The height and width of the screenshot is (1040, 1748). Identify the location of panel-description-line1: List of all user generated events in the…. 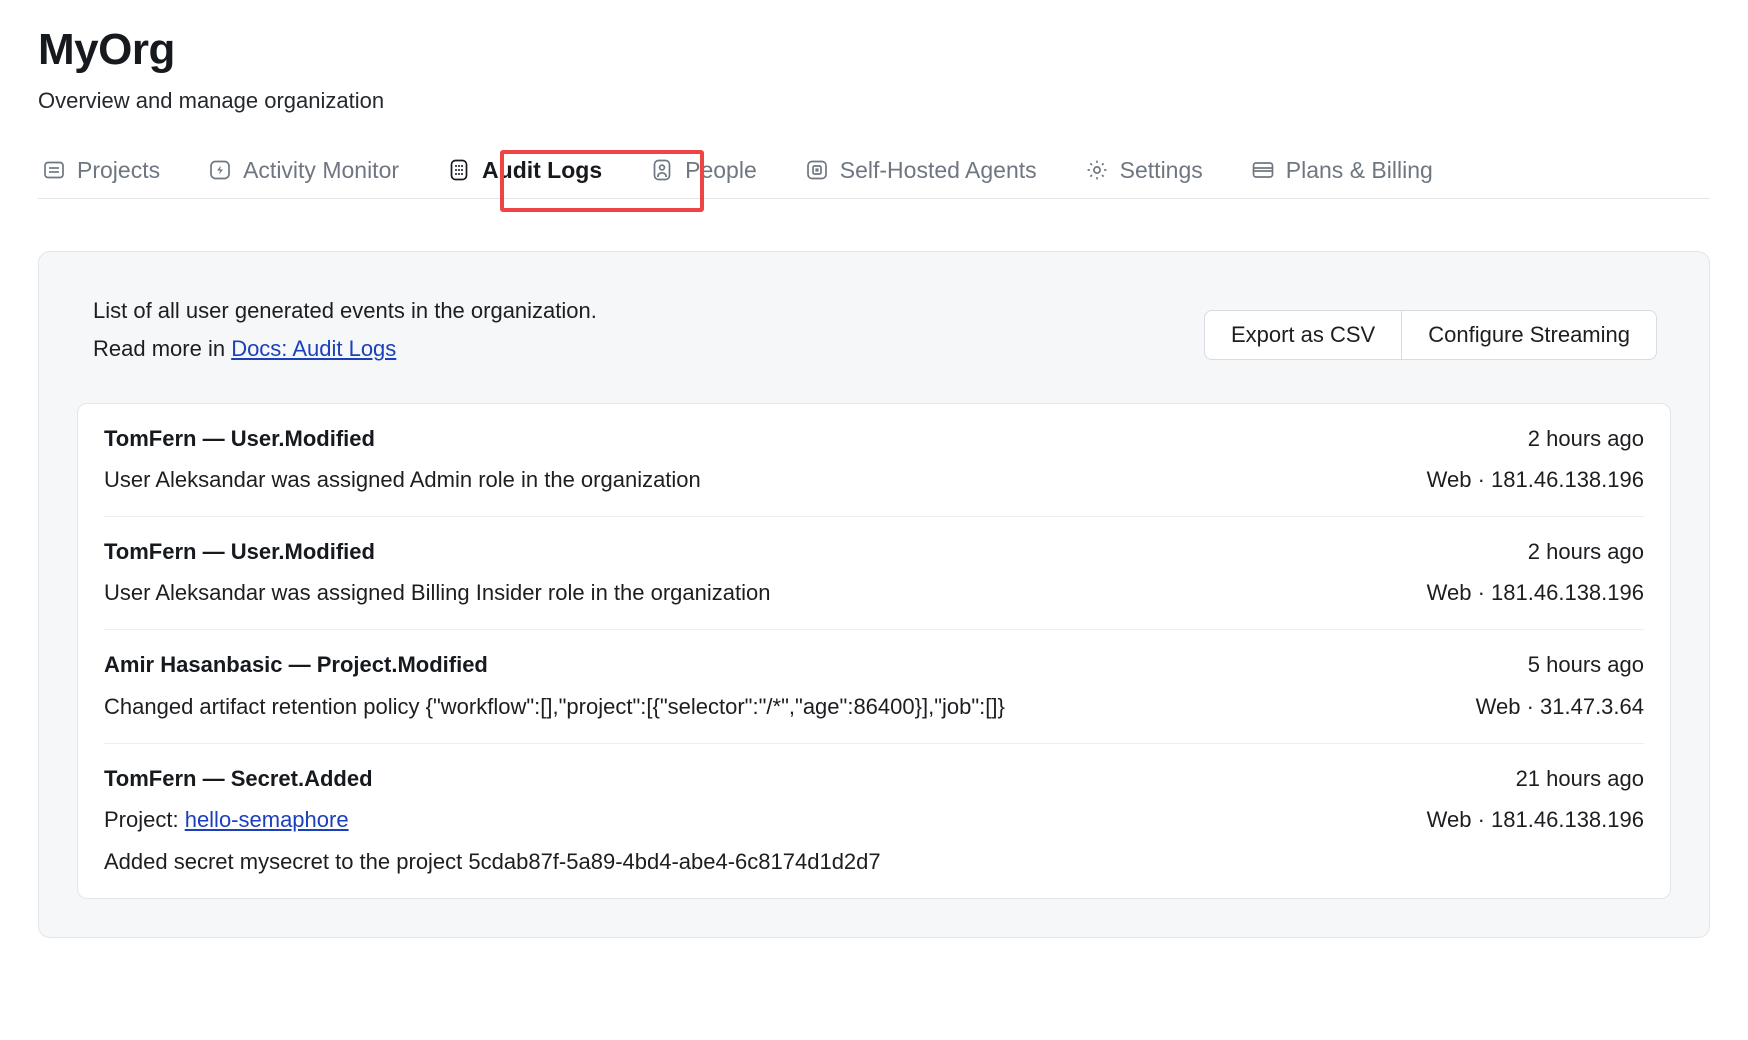
(345, 310).